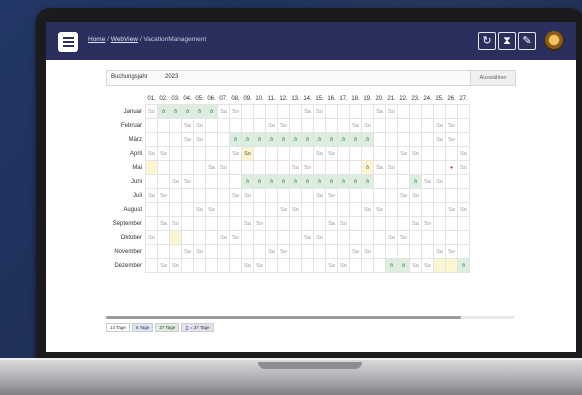 The image size is (582, 395). What do you see at coordinates (96, 39) in the screenshot?
I see `breadcrumb-home: Home` at bounding box center [96, 39].